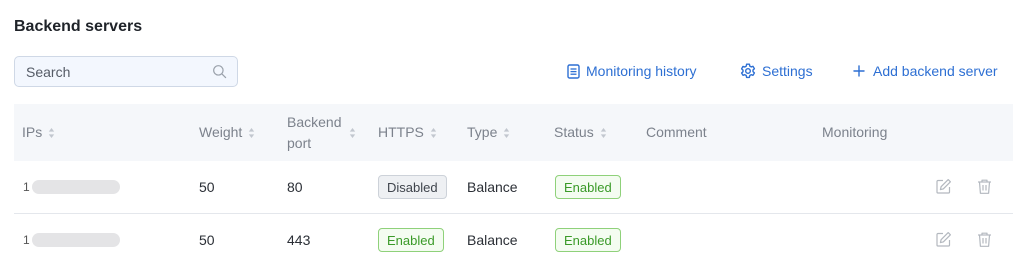 Image resolution: width=1024 pixels, height=278 pixels. I want to click on https-cell: Enabled, so click(411, 240).